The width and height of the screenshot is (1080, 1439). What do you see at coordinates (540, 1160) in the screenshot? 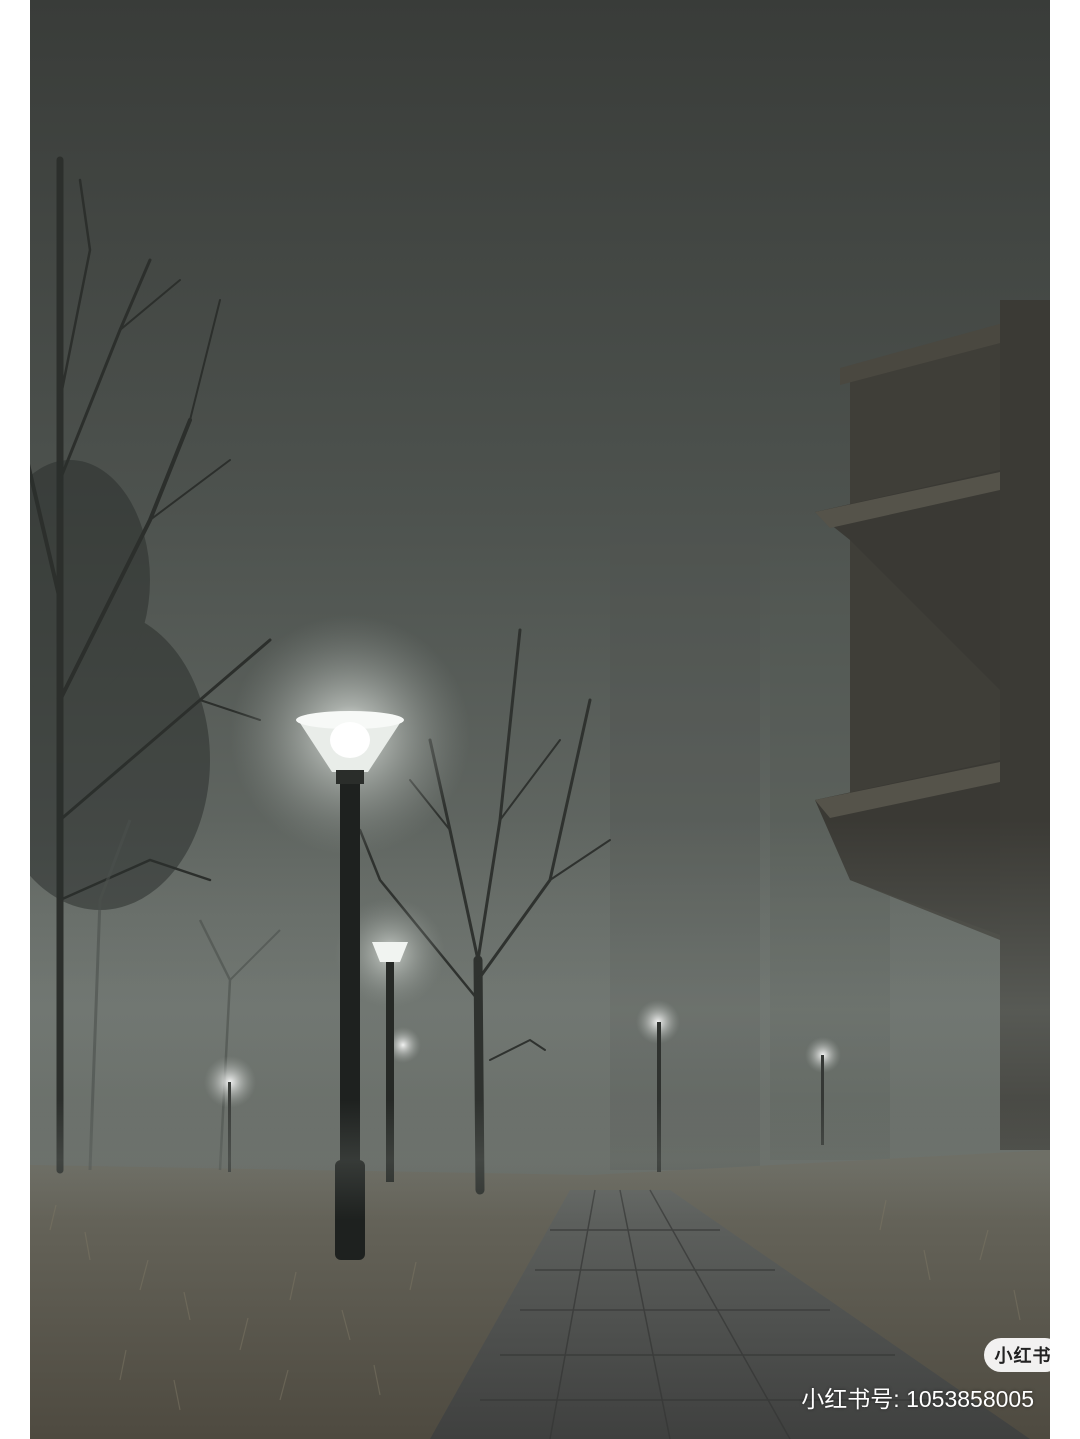
I see `ground-fog` at bounding box center [540, 1160].